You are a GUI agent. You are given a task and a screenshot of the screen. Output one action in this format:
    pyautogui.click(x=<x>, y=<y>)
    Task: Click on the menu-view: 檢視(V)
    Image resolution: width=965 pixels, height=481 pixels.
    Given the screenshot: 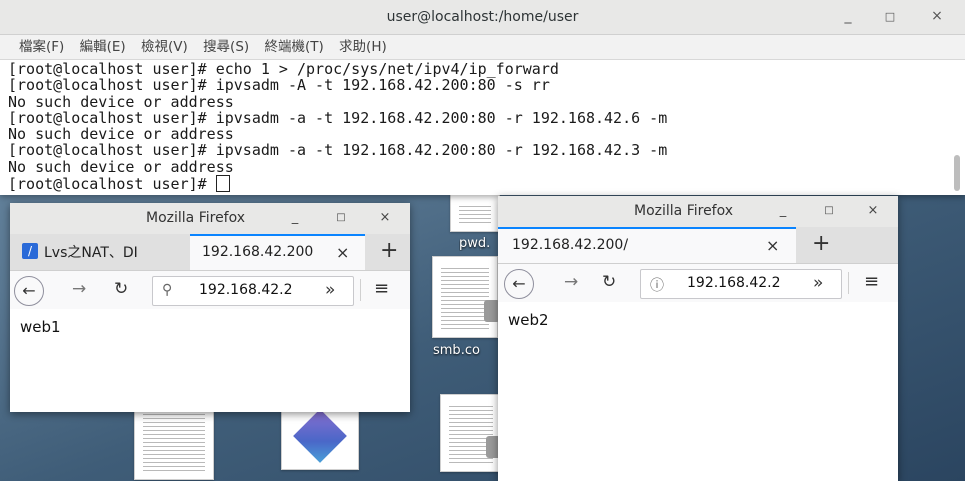 What is the action you would take?
    pyautogui.click(x=164, y=47)
    